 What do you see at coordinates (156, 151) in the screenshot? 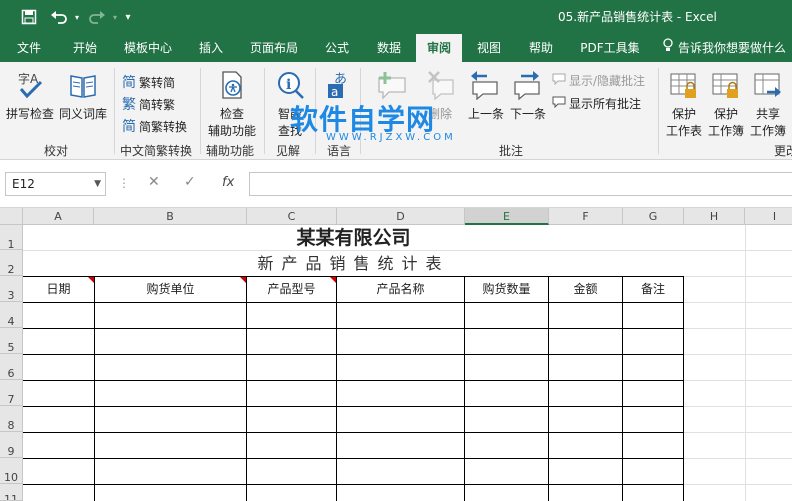
I see `group-chinese-conversion: 中文简繁转换` at bounding box center [156, 151].